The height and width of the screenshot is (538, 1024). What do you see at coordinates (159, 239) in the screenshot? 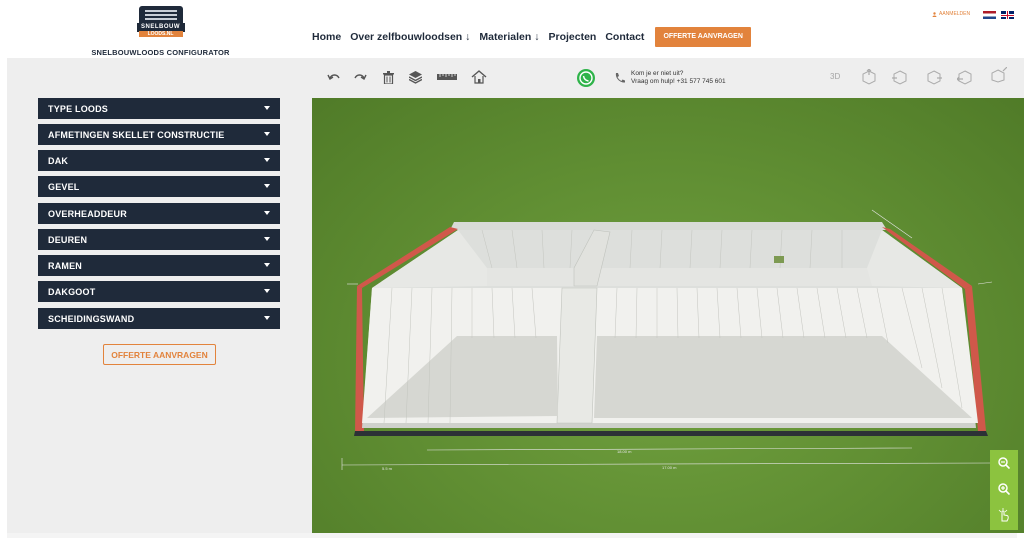
I see `section-deuren: DEUREN` at bounding box center [159, 239].